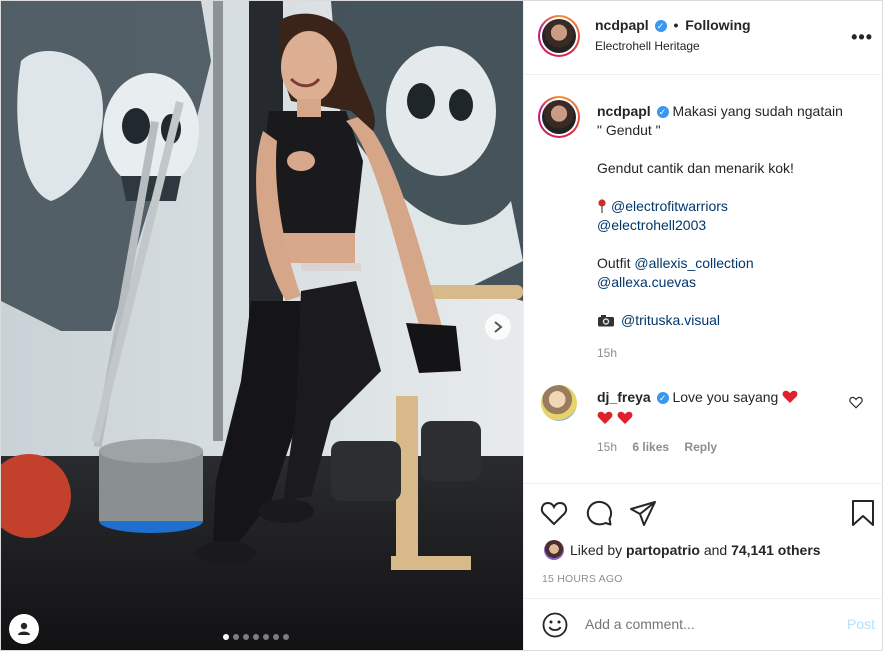 The image size is (883, 651). I want to click on mention-allexa-cuevas: @allexa.cuevas, so click(646, 282).